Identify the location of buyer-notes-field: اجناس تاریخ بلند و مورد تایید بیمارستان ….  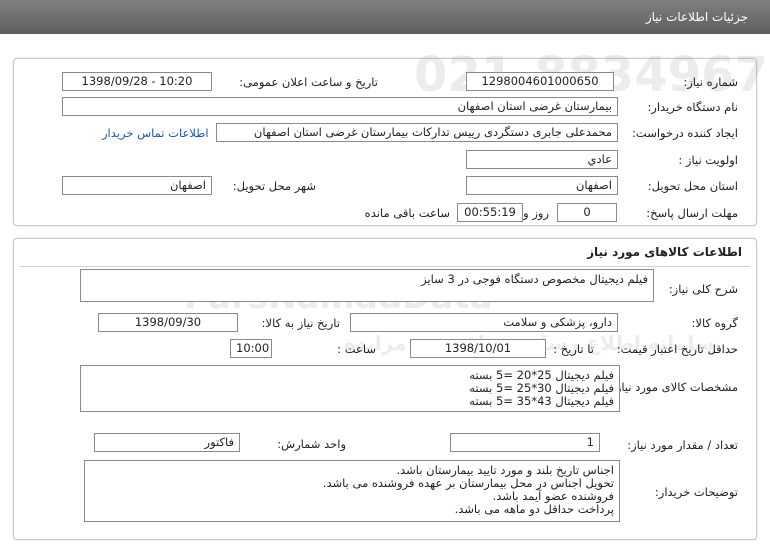
(352, 491).